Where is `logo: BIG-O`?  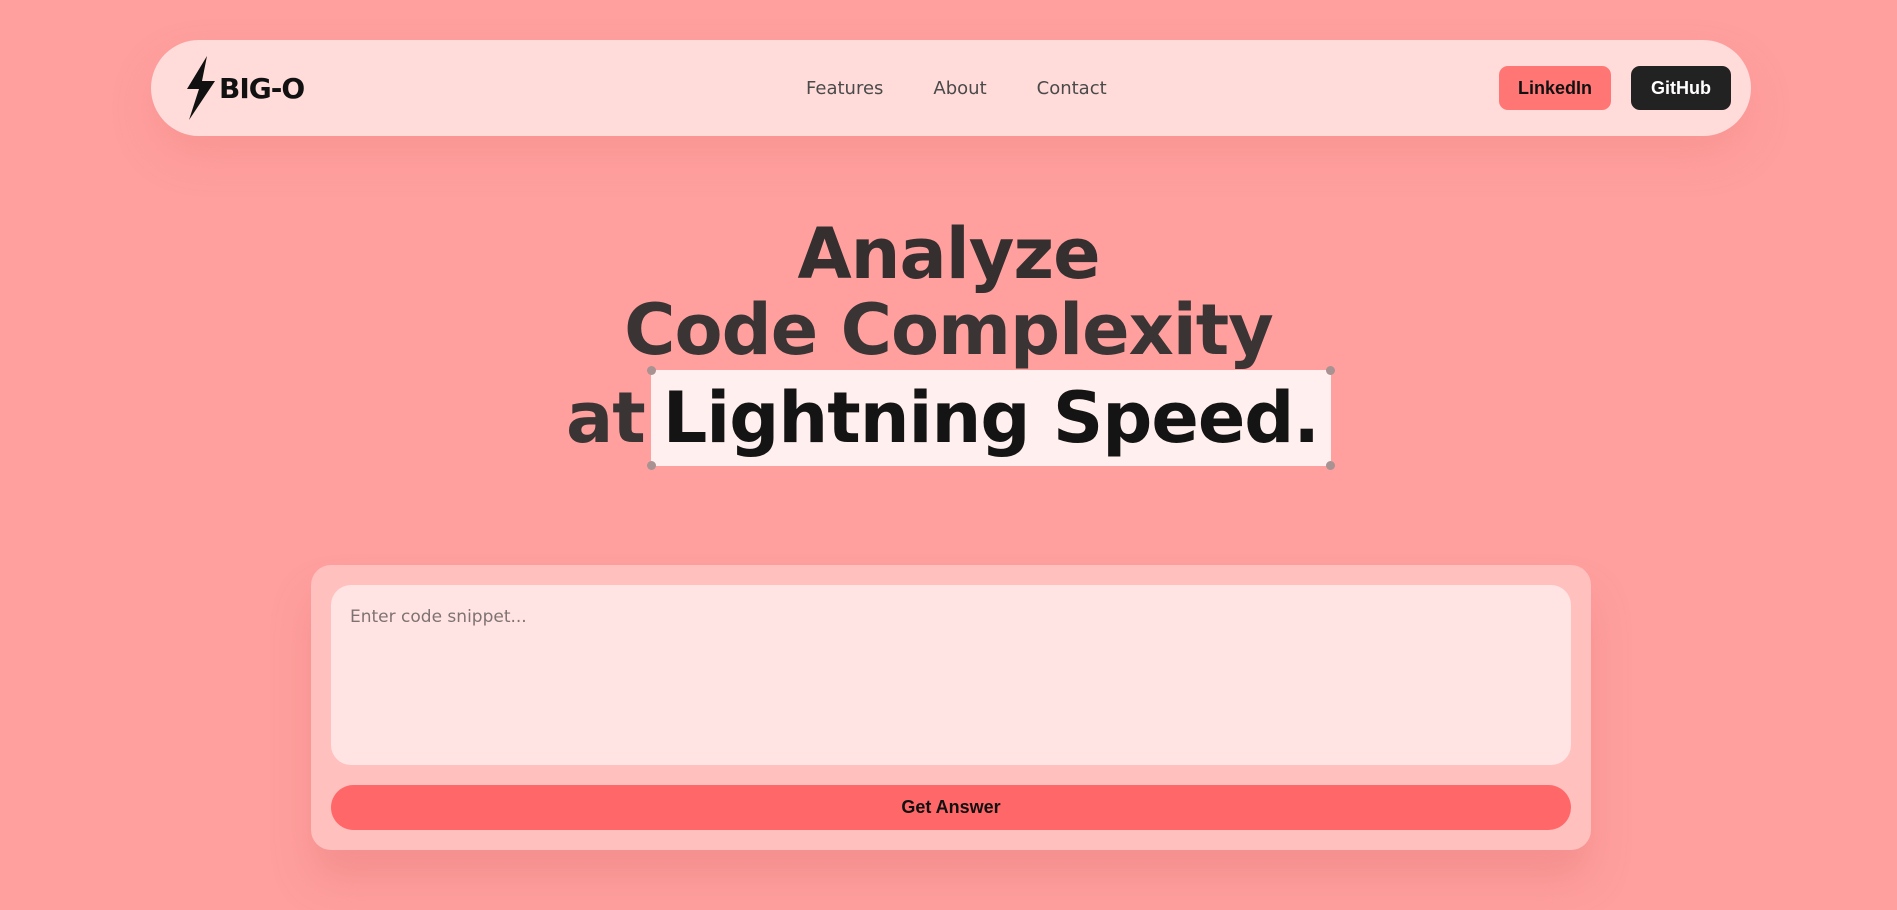
logo: BIG-O is located at coordinates (243, 88).